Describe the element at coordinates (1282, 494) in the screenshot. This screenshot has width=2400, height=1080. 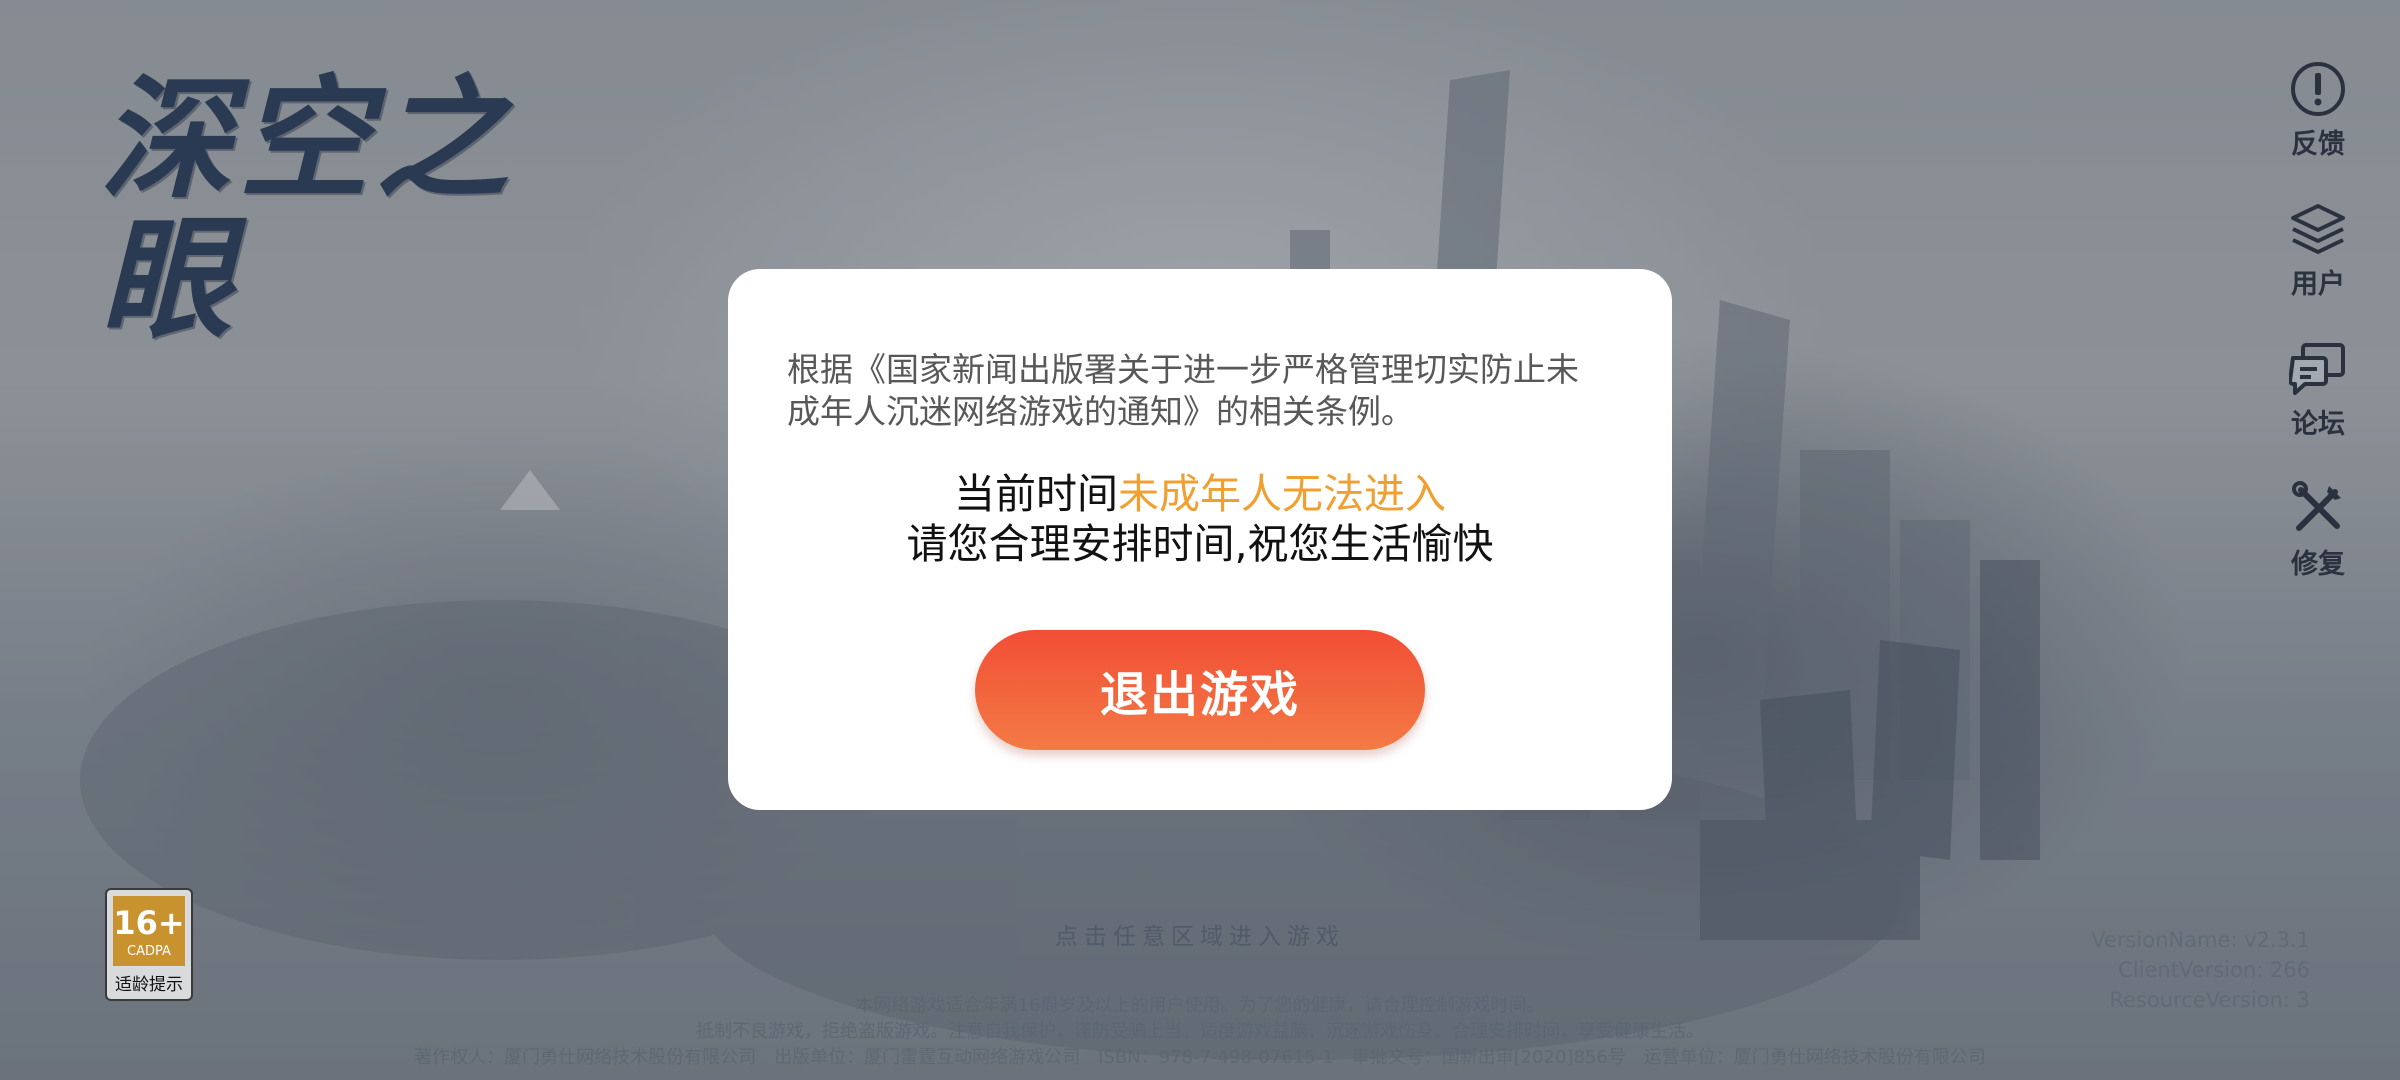
I see `status-highlight: 未成年人无法进入` at that location.